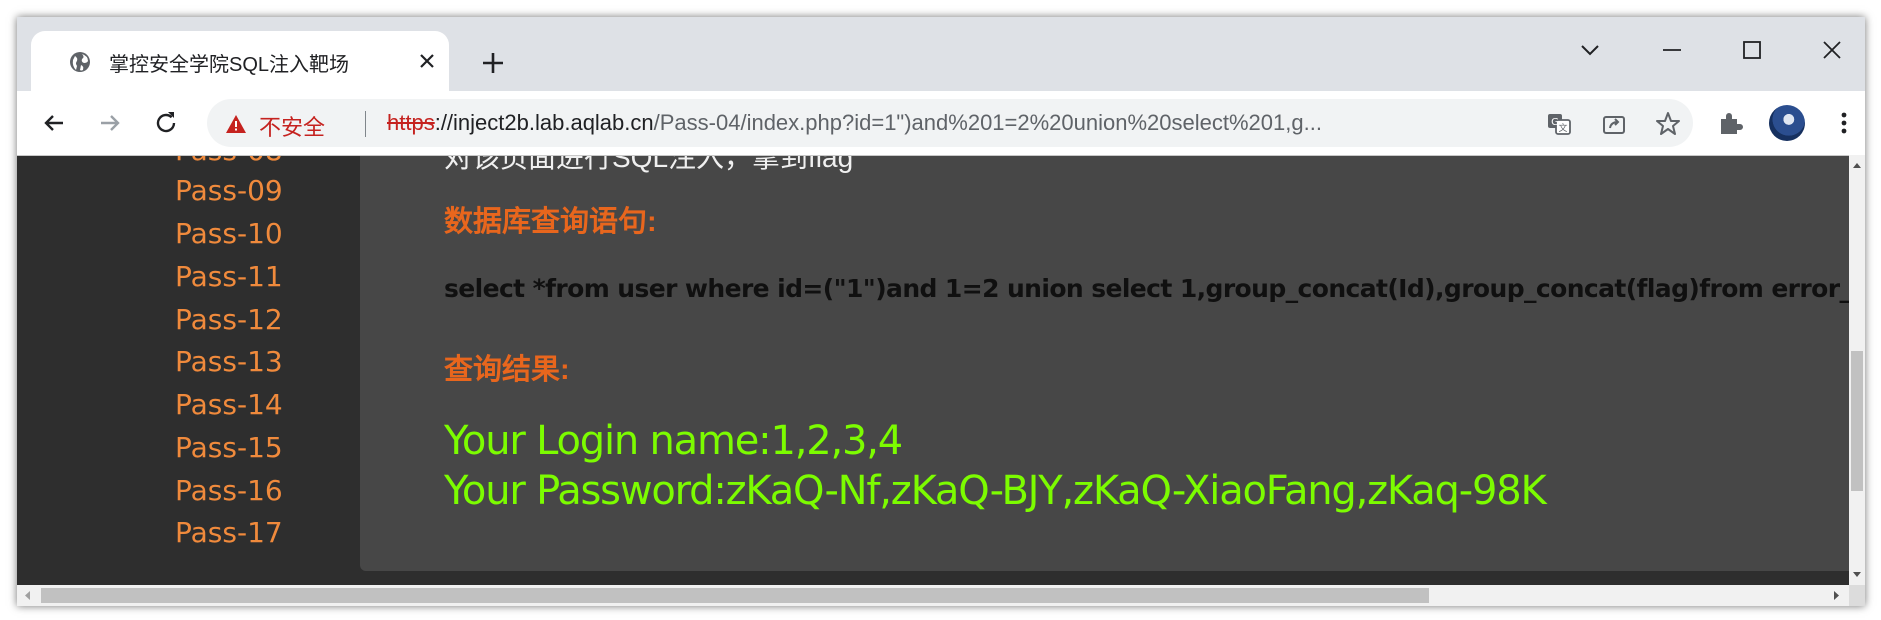  What do you see at coordinates (110, 123) in the screenshot?
I see `forward-arrow-icon` at bounding box center [110, 123].